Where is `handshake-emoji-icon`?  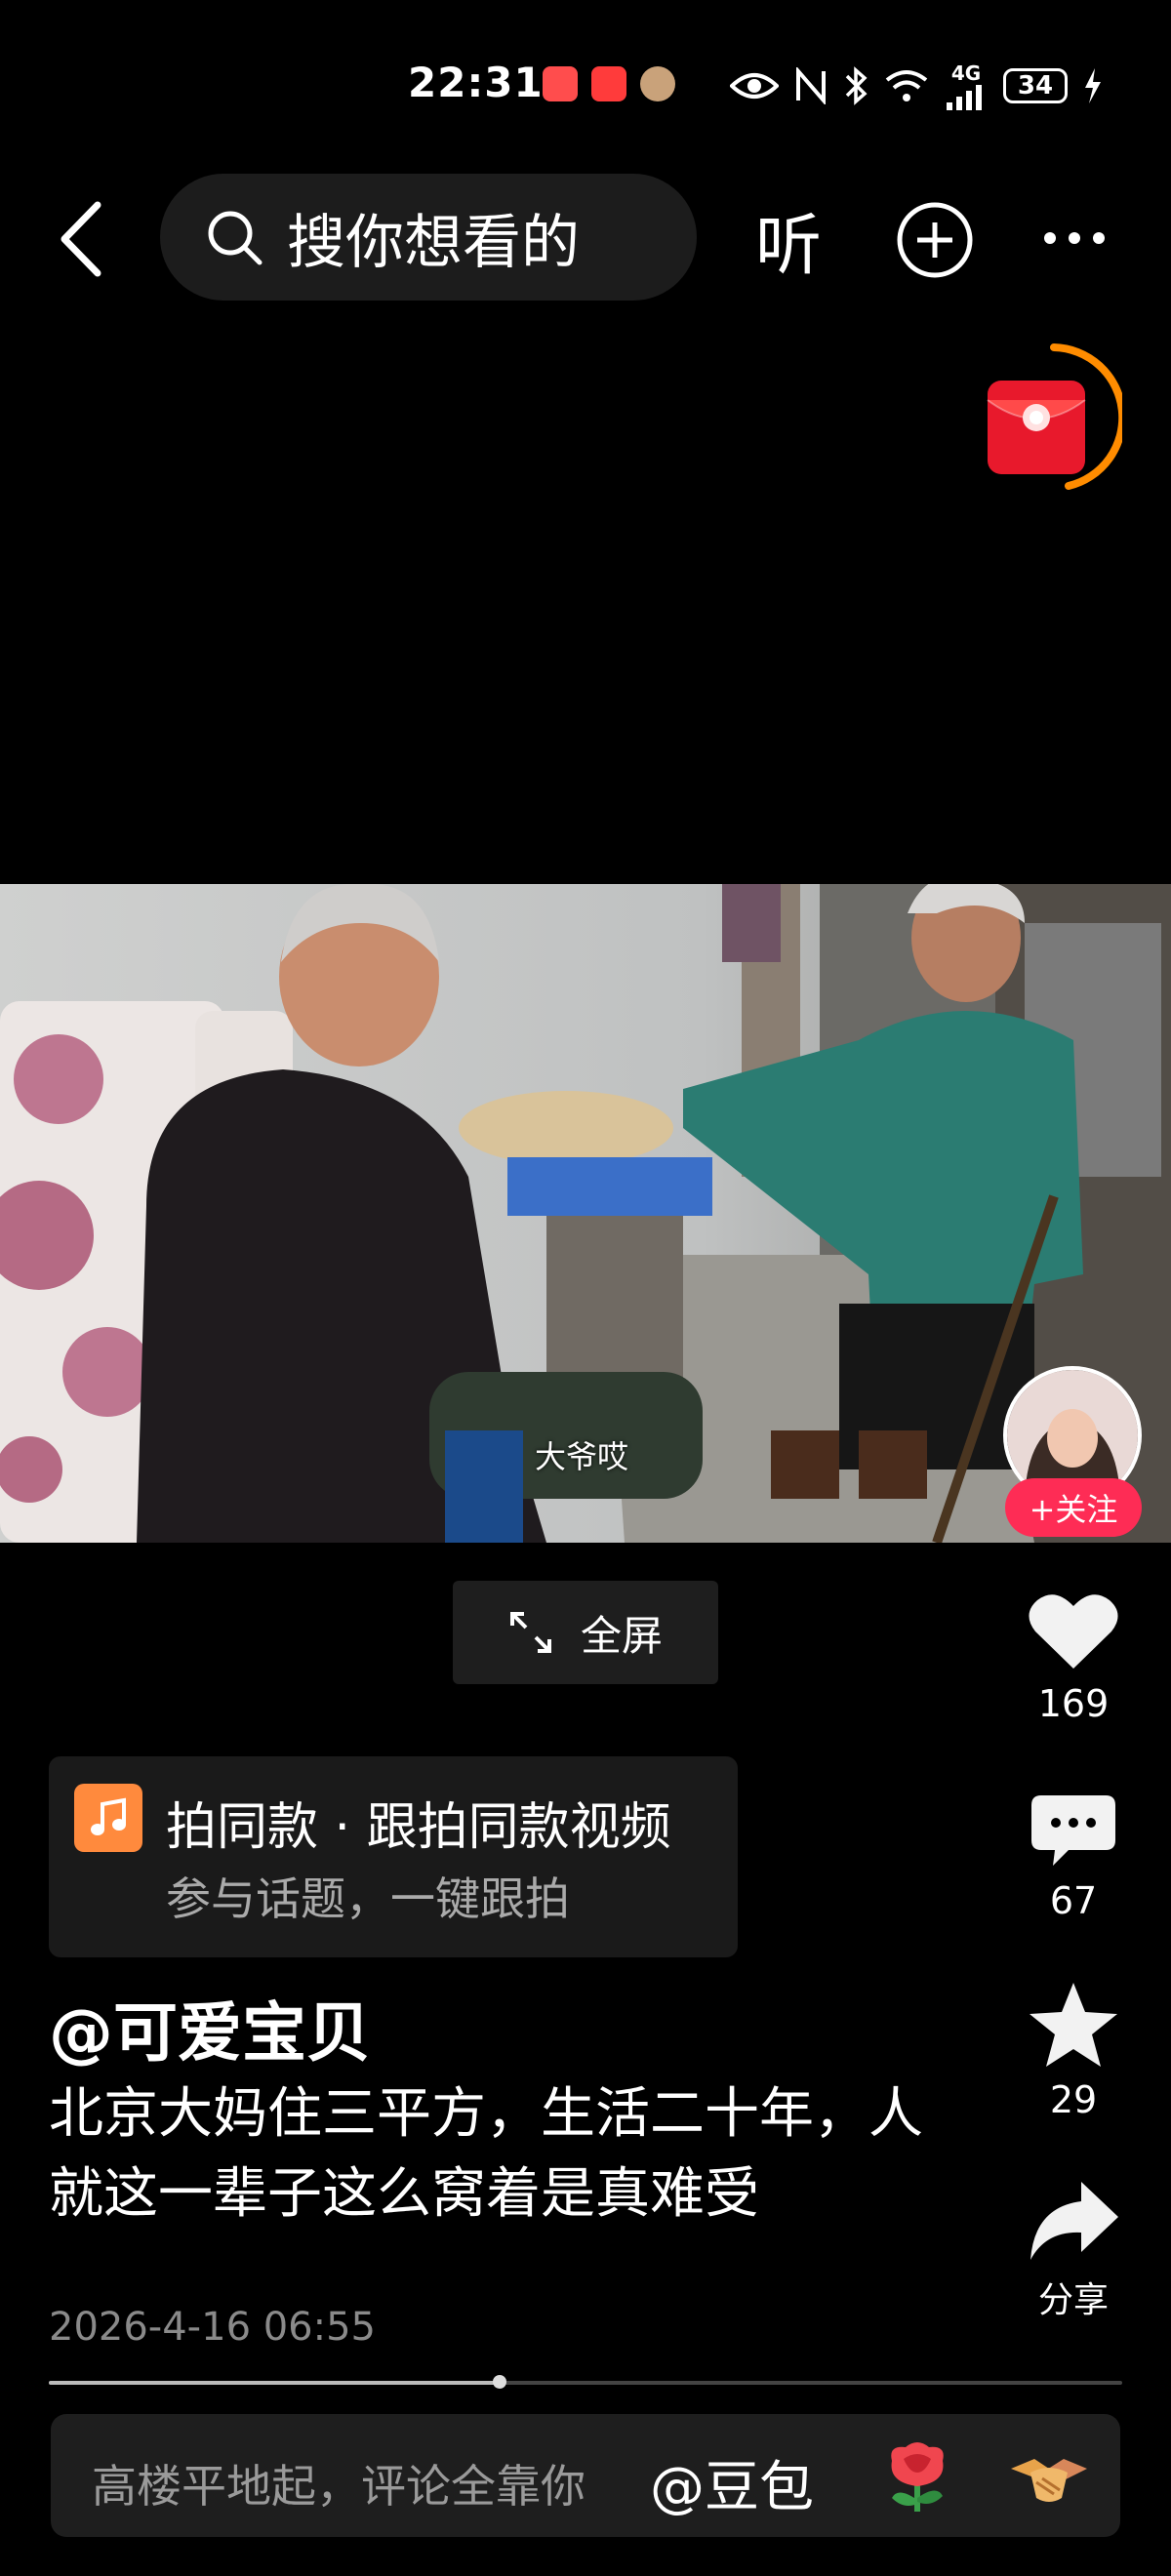
handshake-emoji-icon is located at coordinates (1049, 2478).